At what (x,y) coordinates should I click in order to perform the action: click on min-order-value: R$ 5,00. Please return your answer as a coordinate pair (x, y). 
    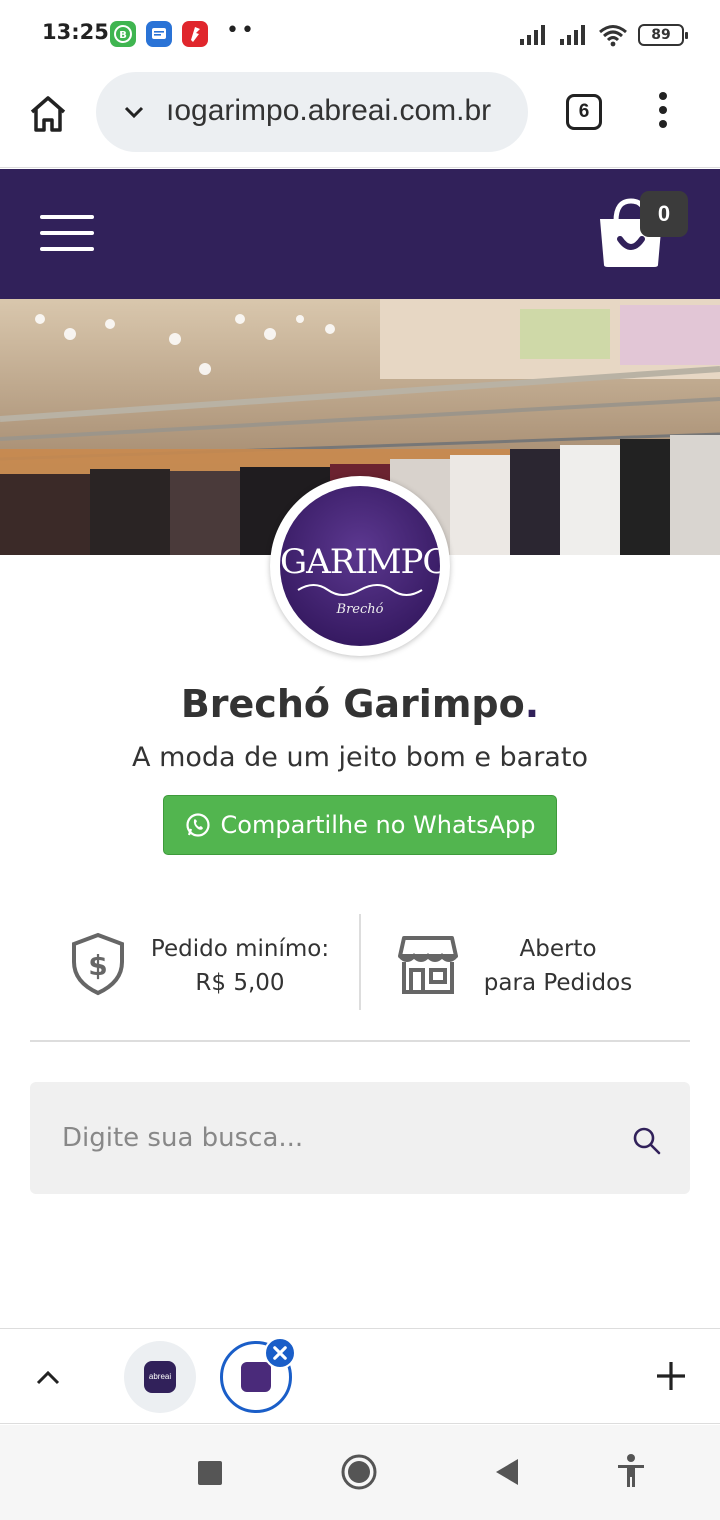
    Looking at the image, I should click on (240, 983).